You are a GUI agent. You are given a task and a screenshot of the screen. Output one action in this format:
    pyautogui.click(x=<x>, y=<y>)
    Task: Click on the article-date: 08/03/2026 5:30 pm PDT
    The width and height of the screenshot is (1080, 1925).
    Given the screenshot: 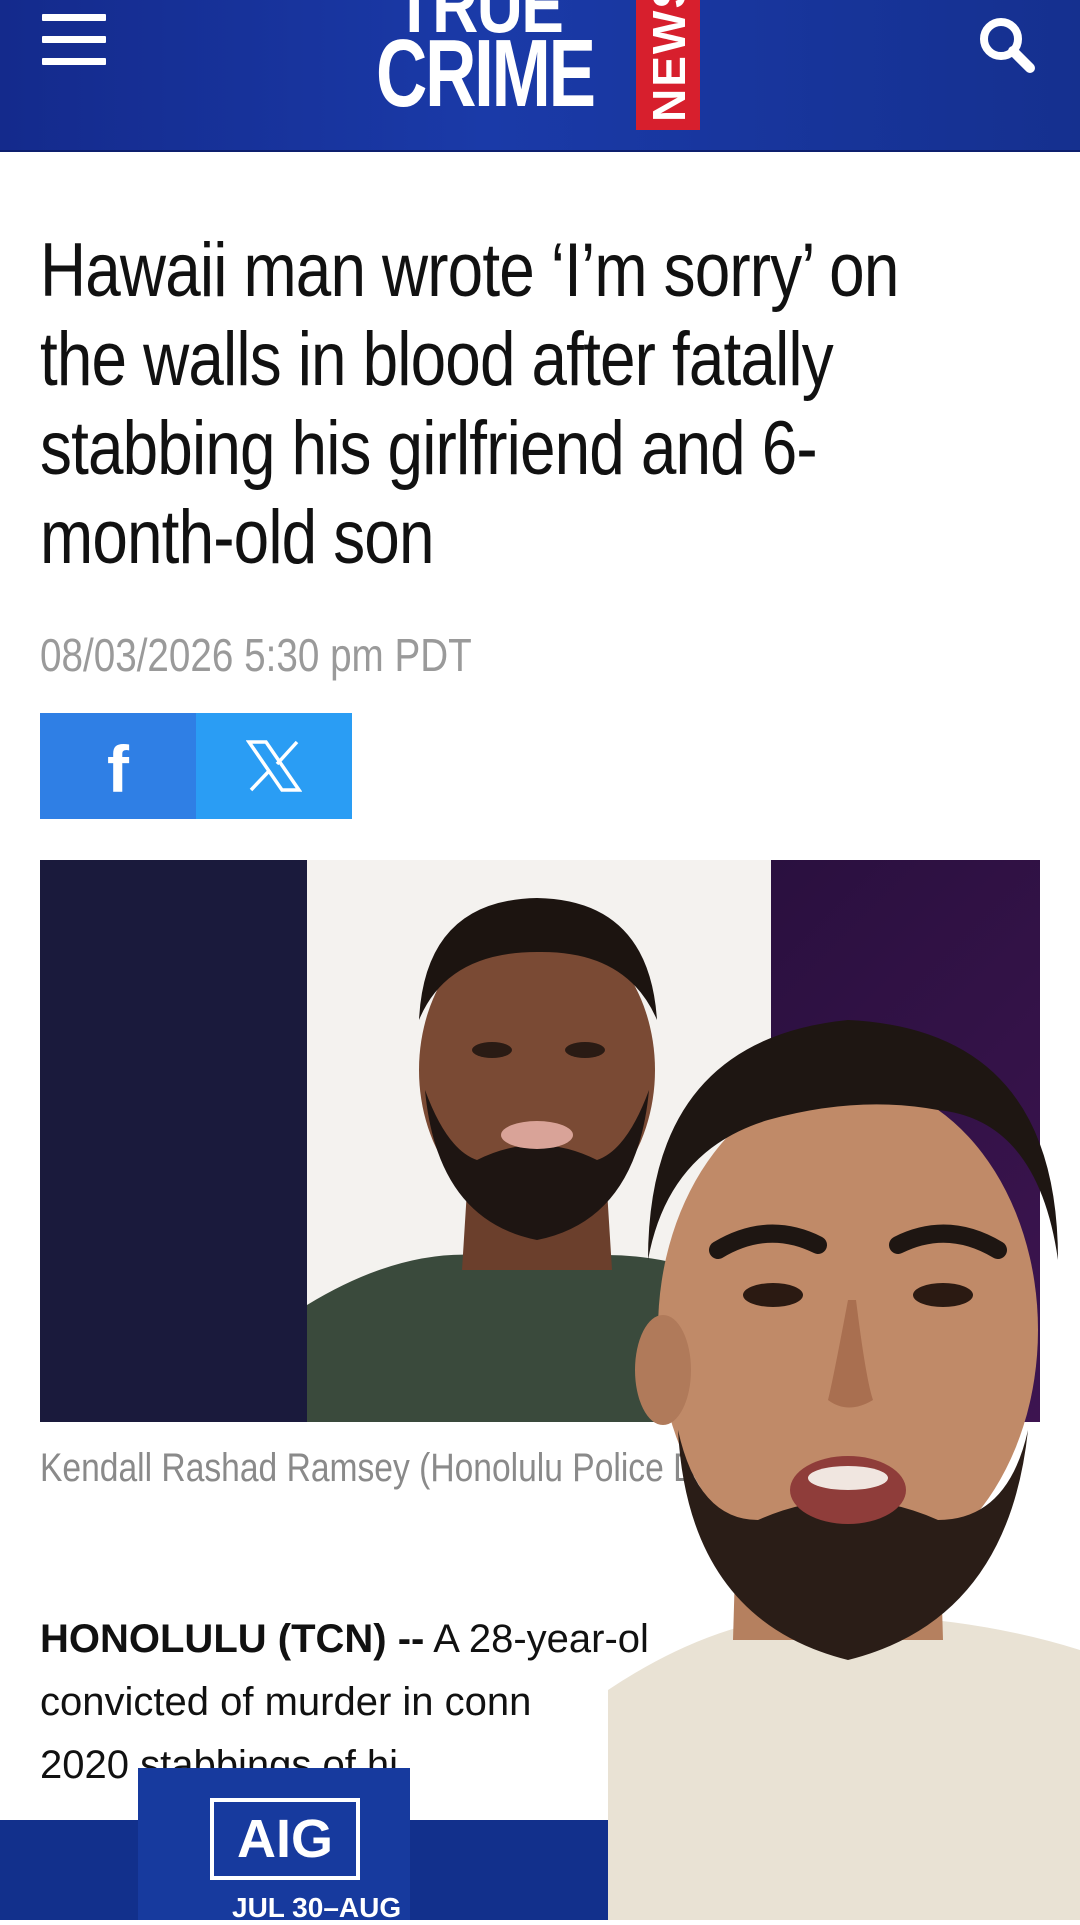 What is the action you would take?
    pyautogui.click(x=256, y=655)
    